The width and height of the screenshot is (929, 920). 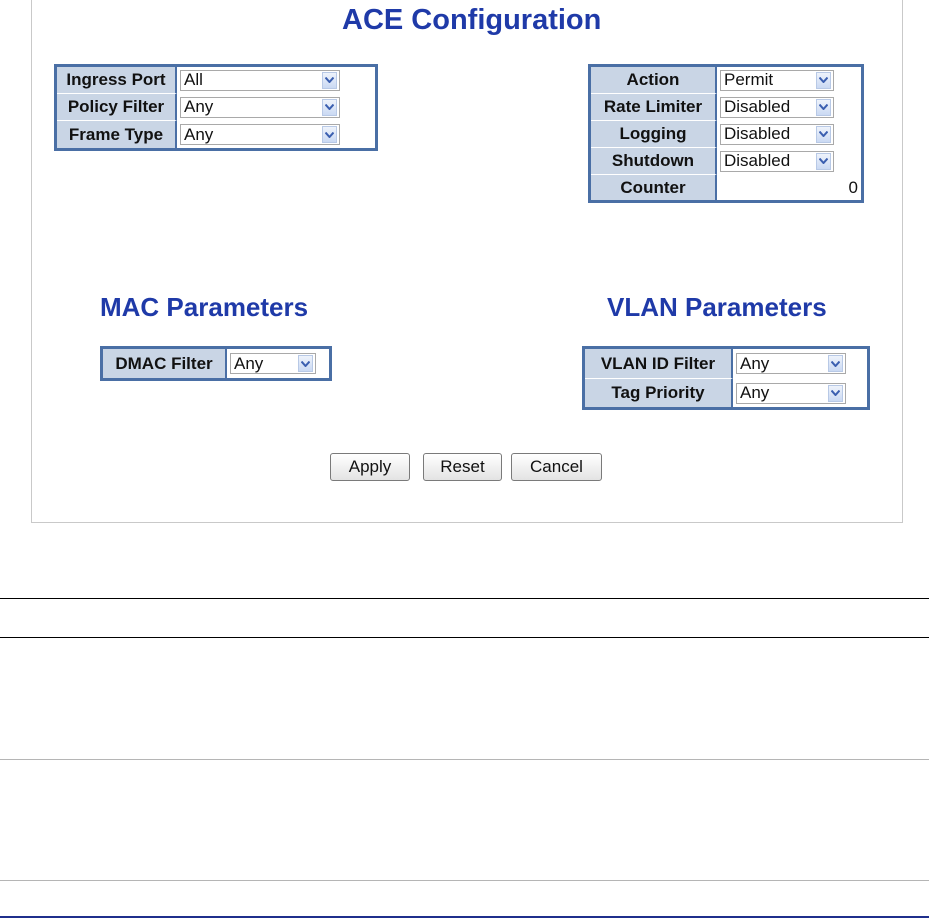 I want to click on counter-row: Counter 0, so click(x=726, y=187).